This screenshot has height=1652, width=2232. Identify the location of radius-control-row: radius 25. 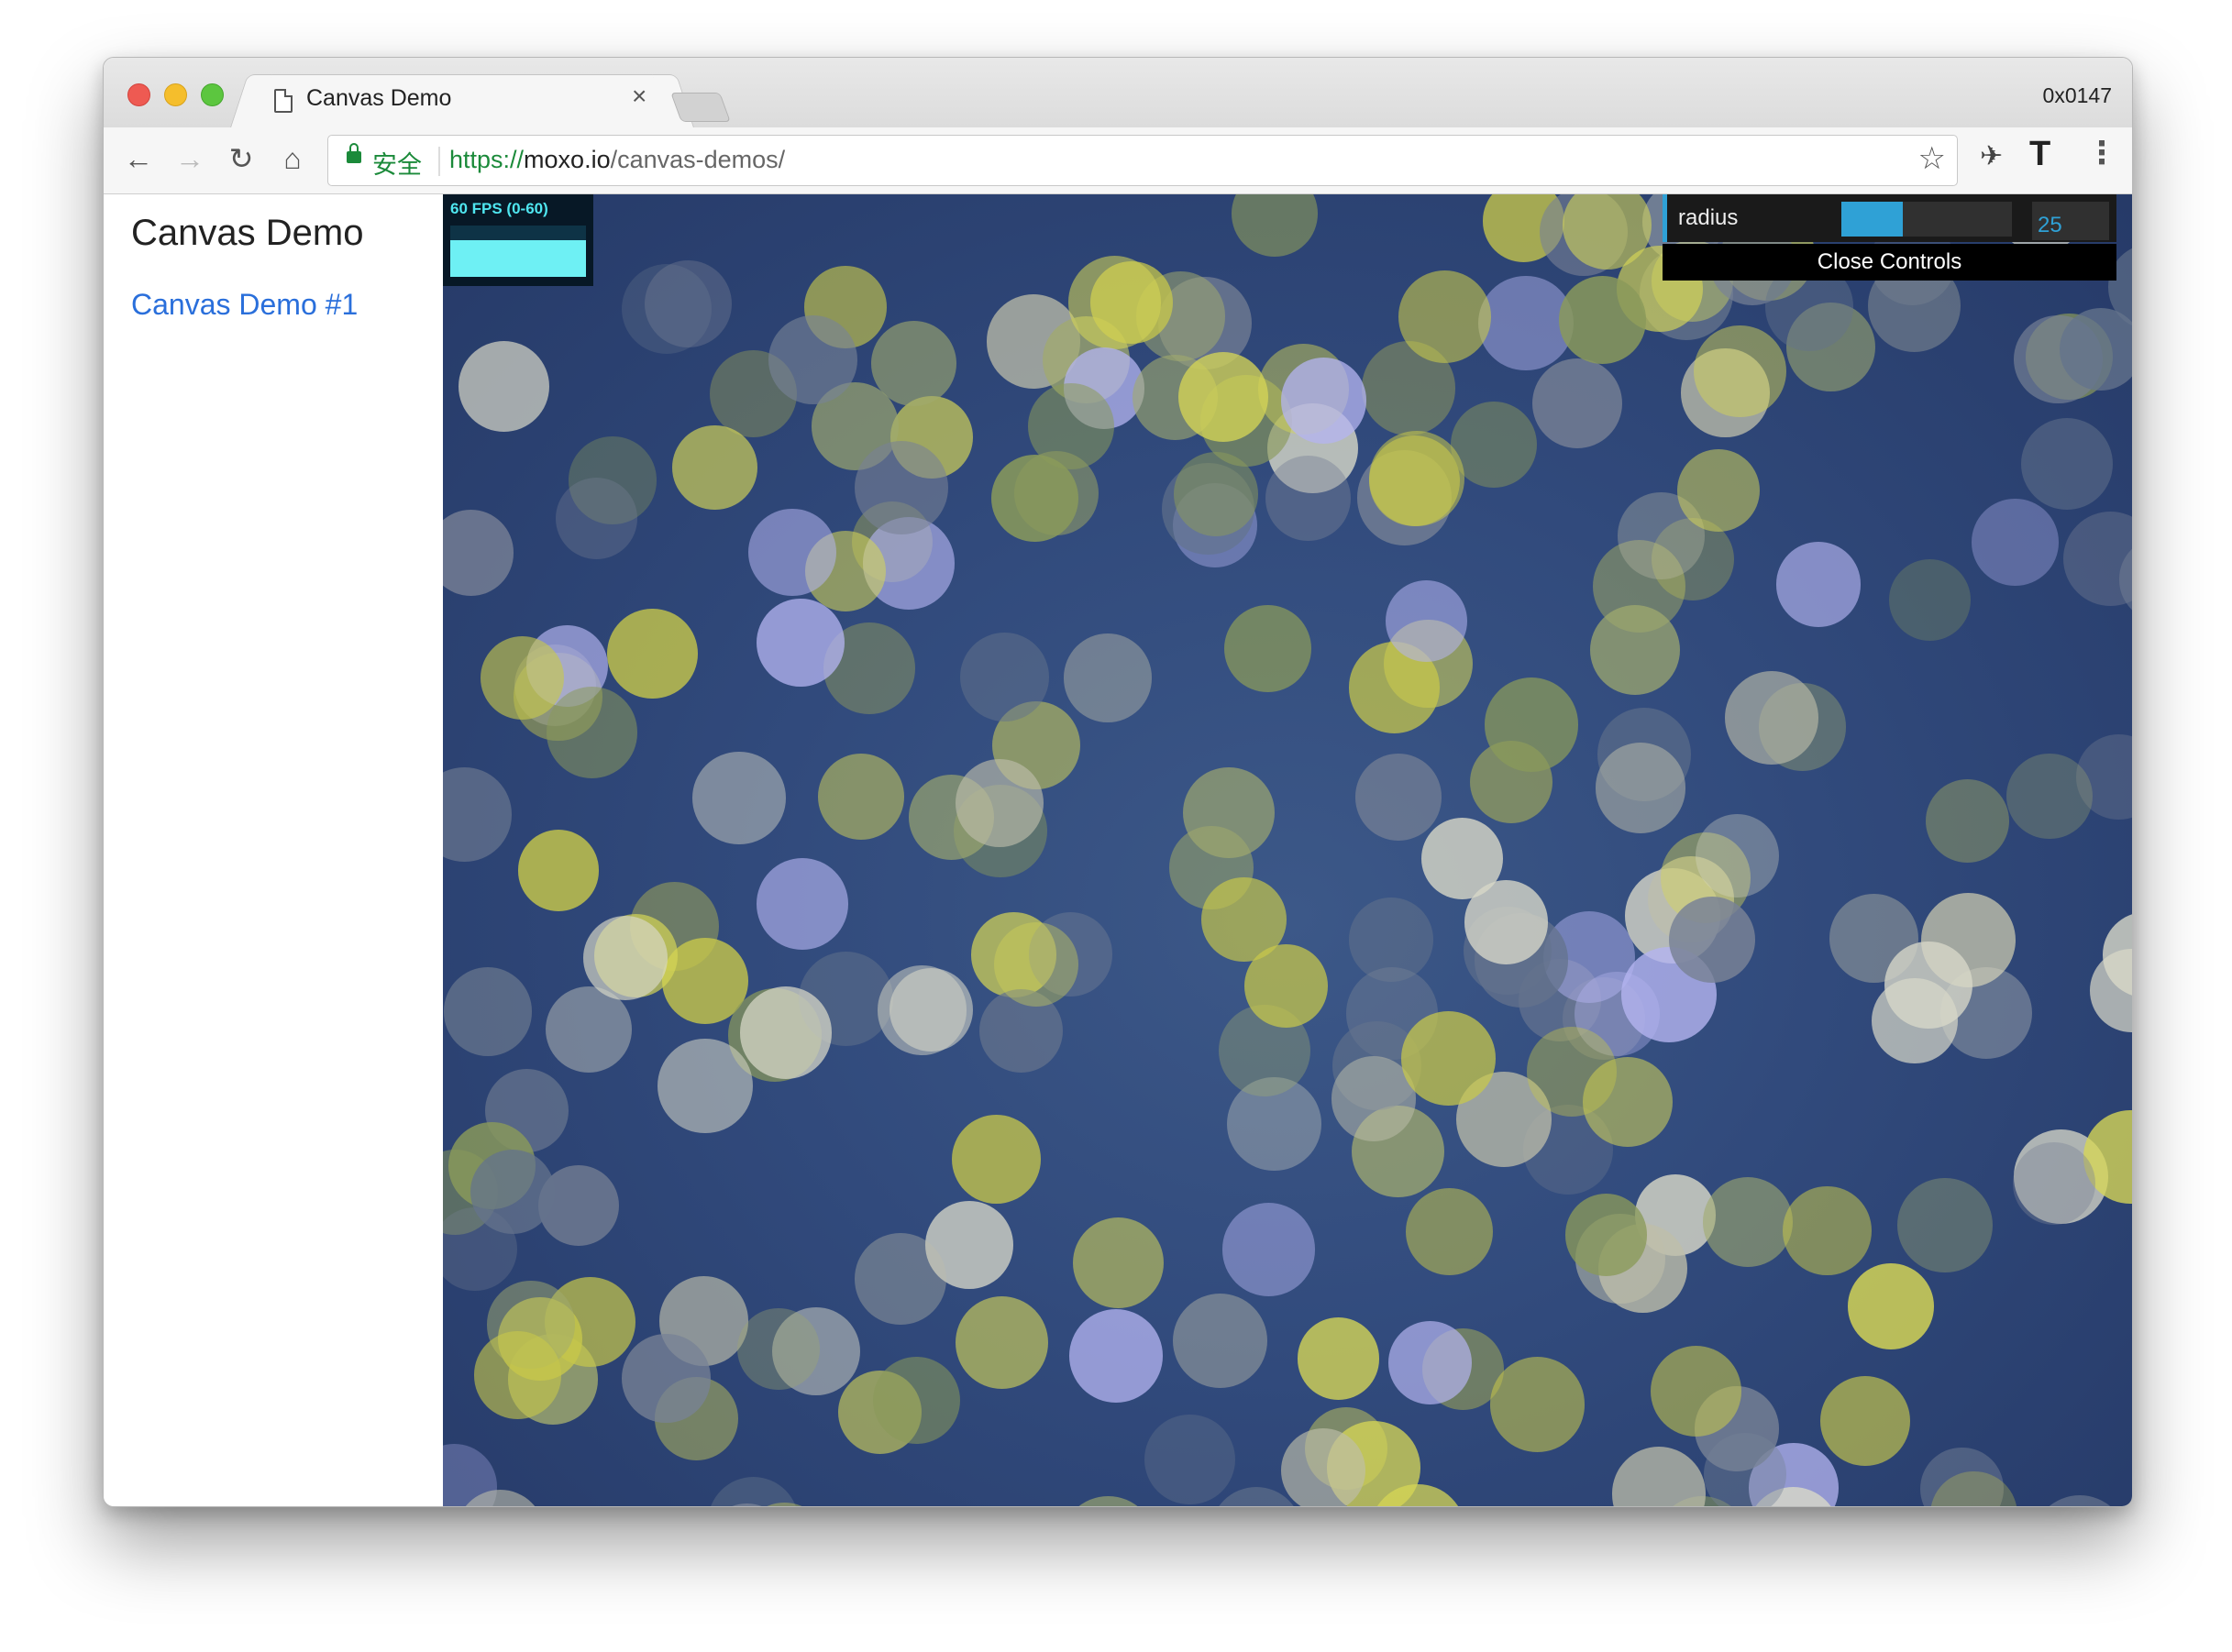
(1889, 218).